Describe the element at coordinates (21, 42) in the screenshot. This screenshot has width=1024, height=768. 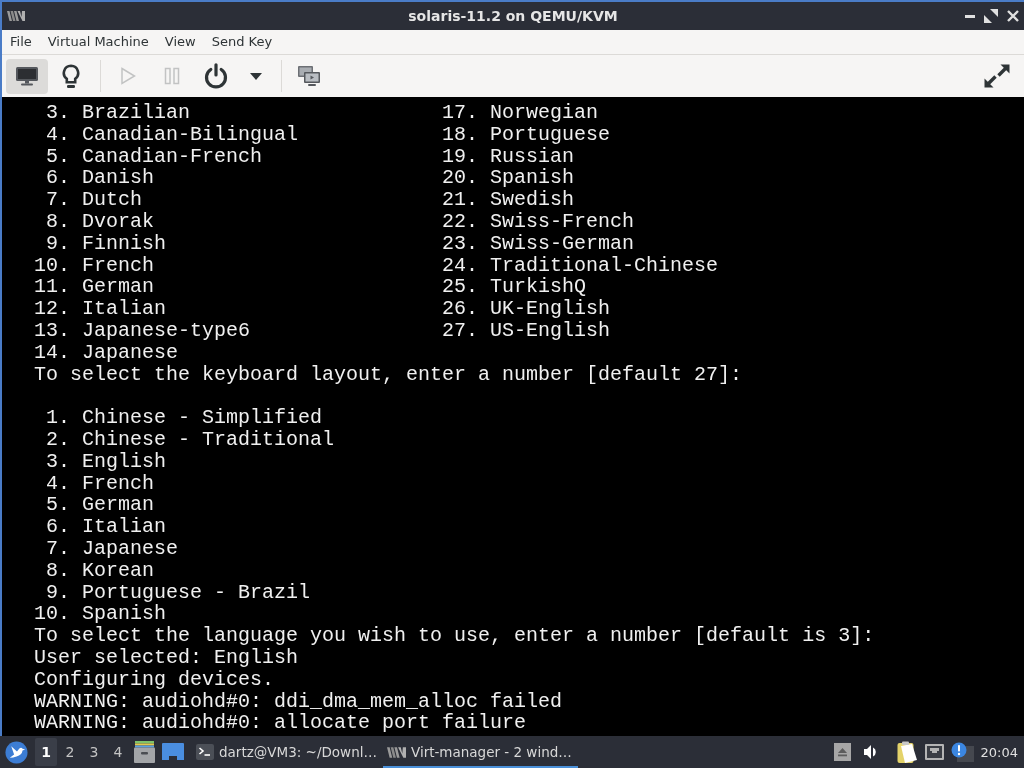
I see `menu-item: File` at that location.